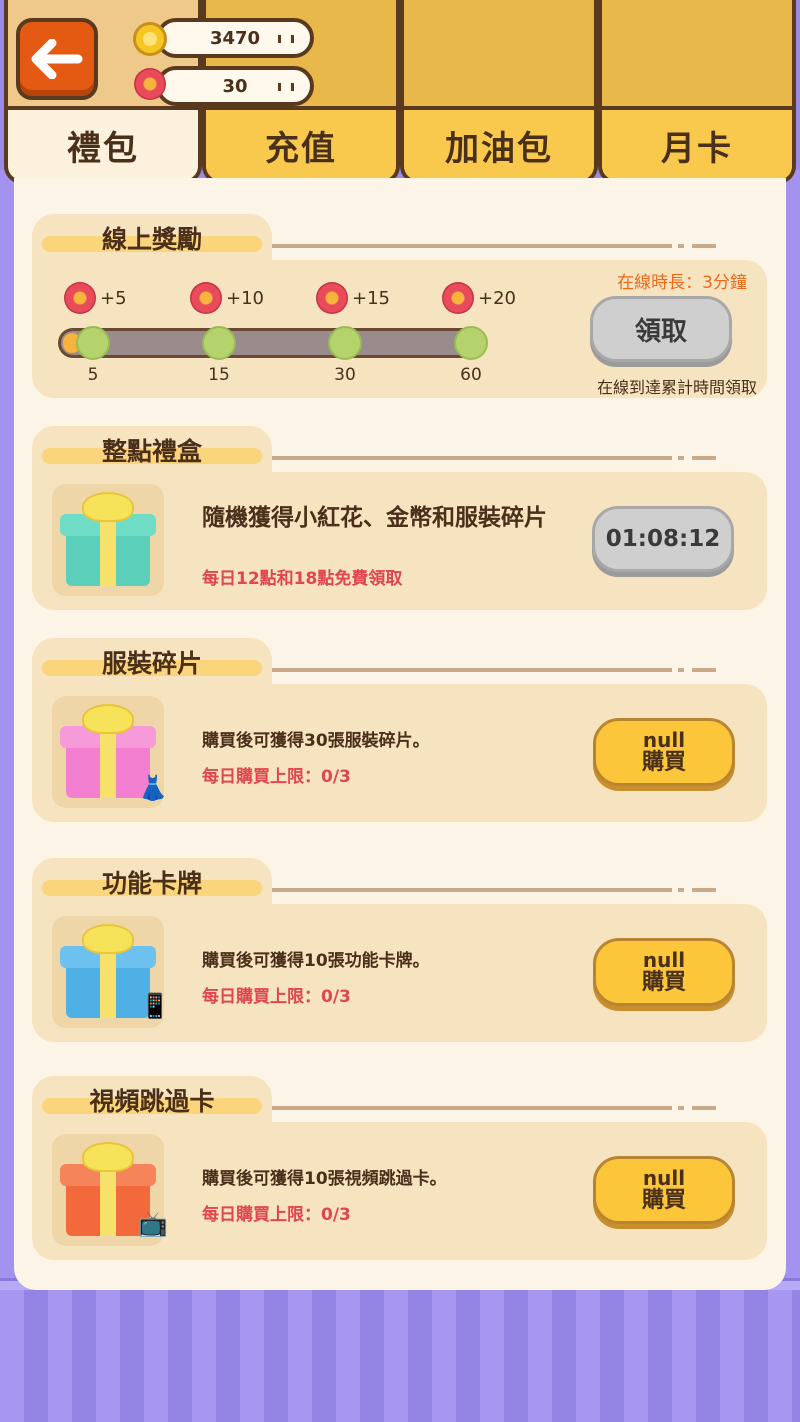  What do you see at coordinates (302, 579) in the screenshot?
I see `hourly-box-note: 每日12點和18點免費領取` at bounding box center [302, 579].